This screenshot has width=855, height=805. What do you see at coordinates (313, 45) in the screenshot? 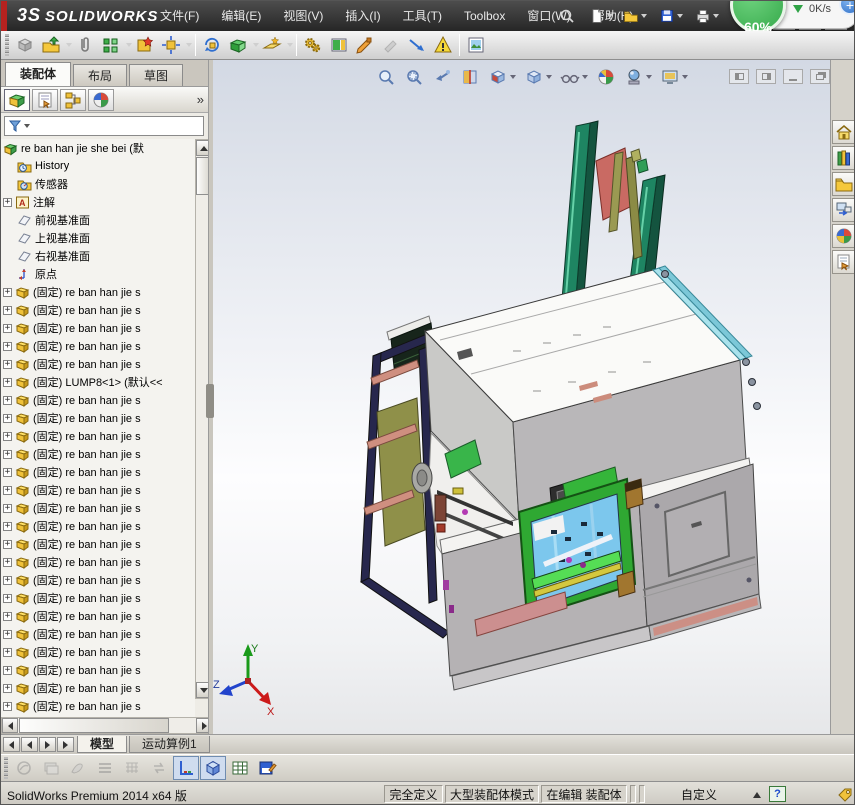
I see `simulation-gears-icon` at bounding box center [313, 45].